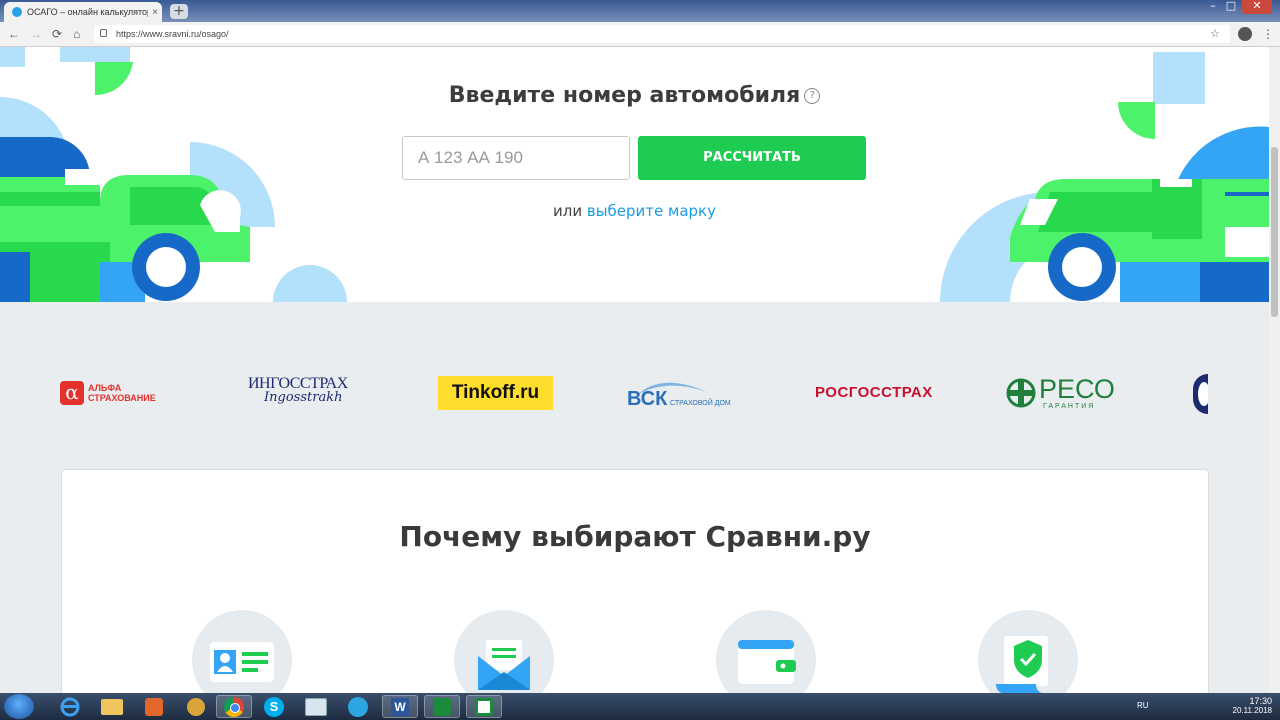 The height and width of the screenshot is (720, 1280). Describe the element at coordinates (1245, 34) in the screenshot. I see `profile-avatar` at that location.